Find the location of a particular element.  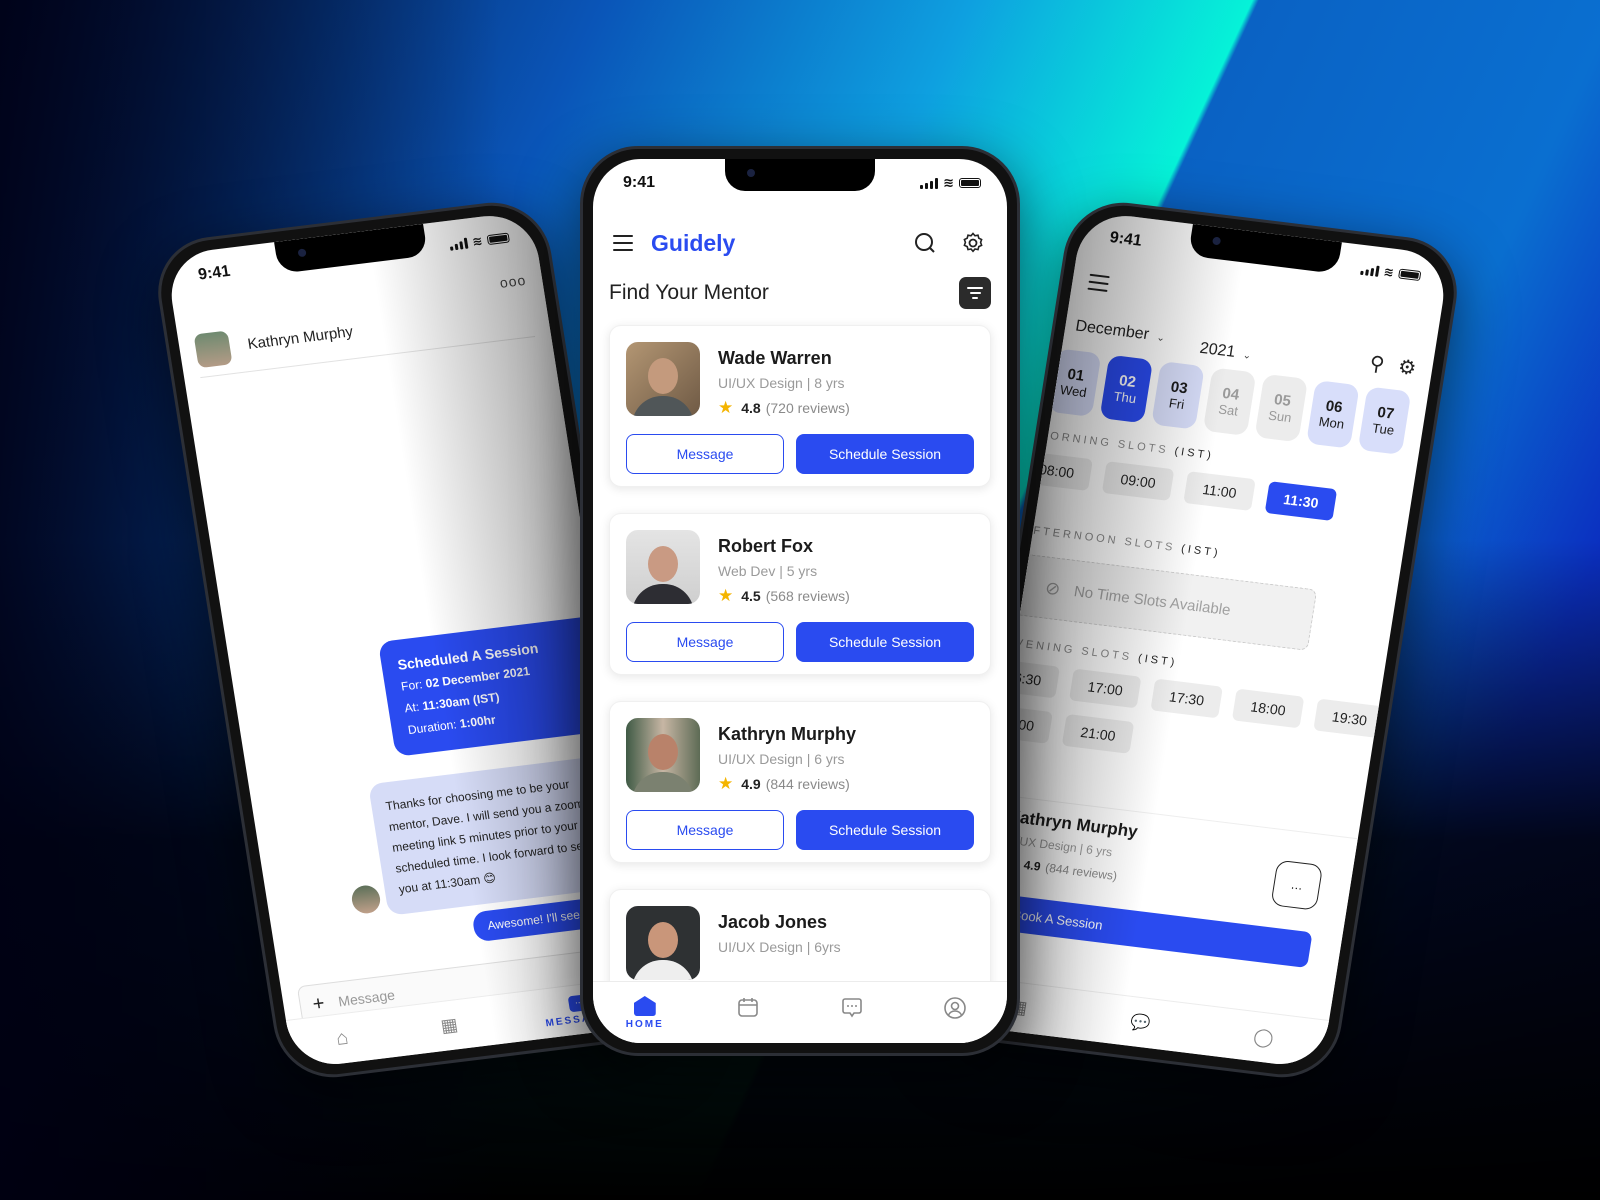

year-dropdown: 2021 ⌄ is located at coordinates (1225, 352).